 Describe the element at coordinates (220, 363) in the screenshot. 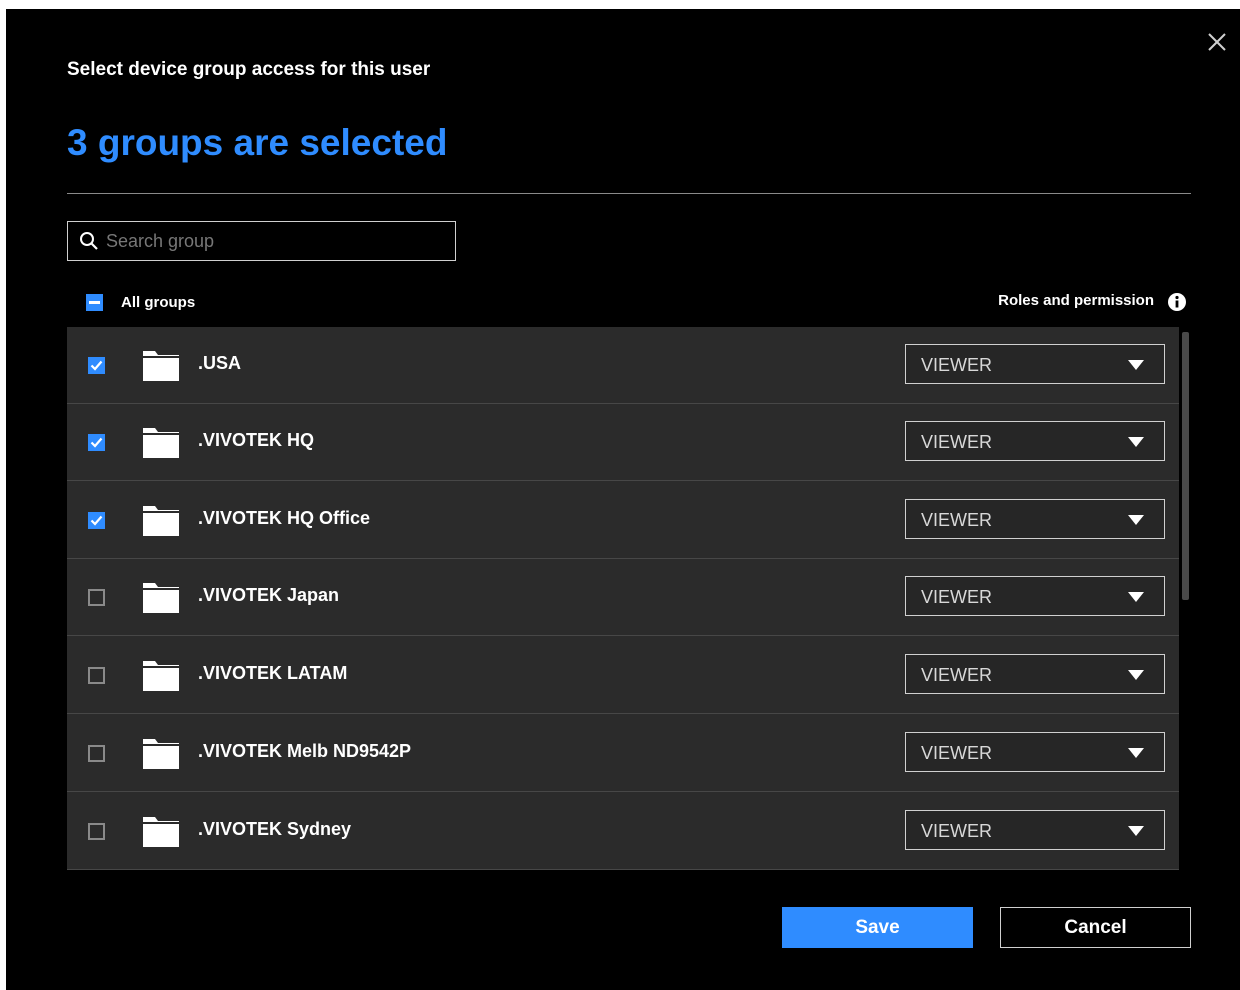

I see `group-name: .USA` at that location.